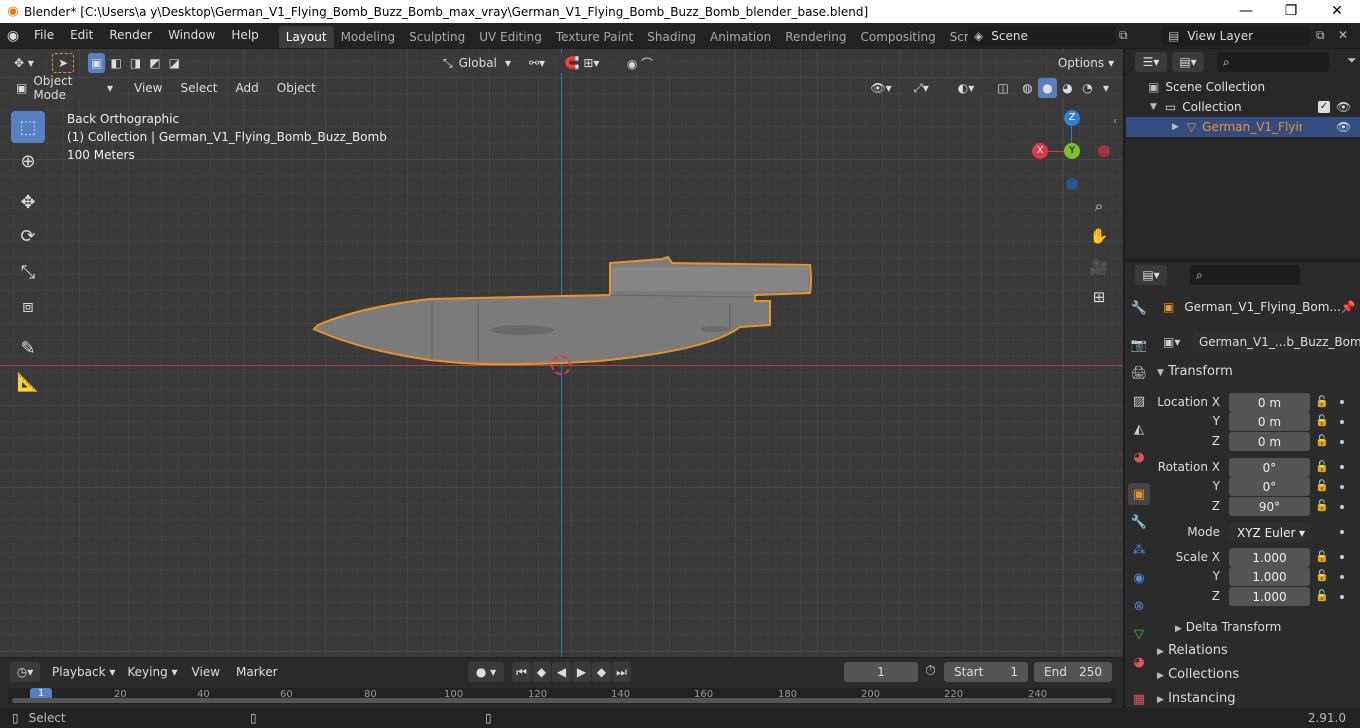  I want to click on xray-toggle-icon: ◫, so click(1003, 88).